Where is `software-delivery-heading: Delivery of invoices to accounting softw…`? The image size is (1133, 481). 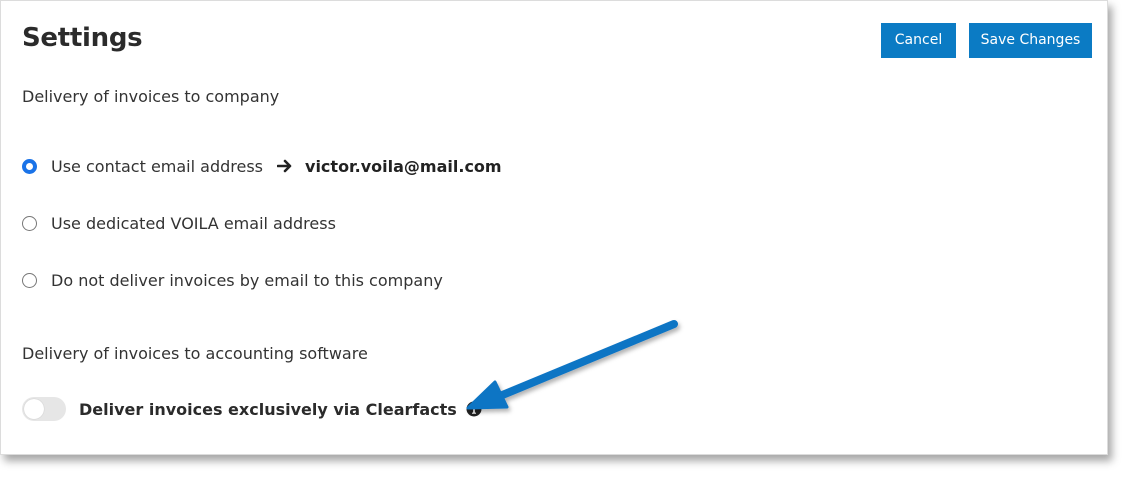 software-delivery-heading: Delivery of invoices to accounting softw… is located at coordinates (195, 353).